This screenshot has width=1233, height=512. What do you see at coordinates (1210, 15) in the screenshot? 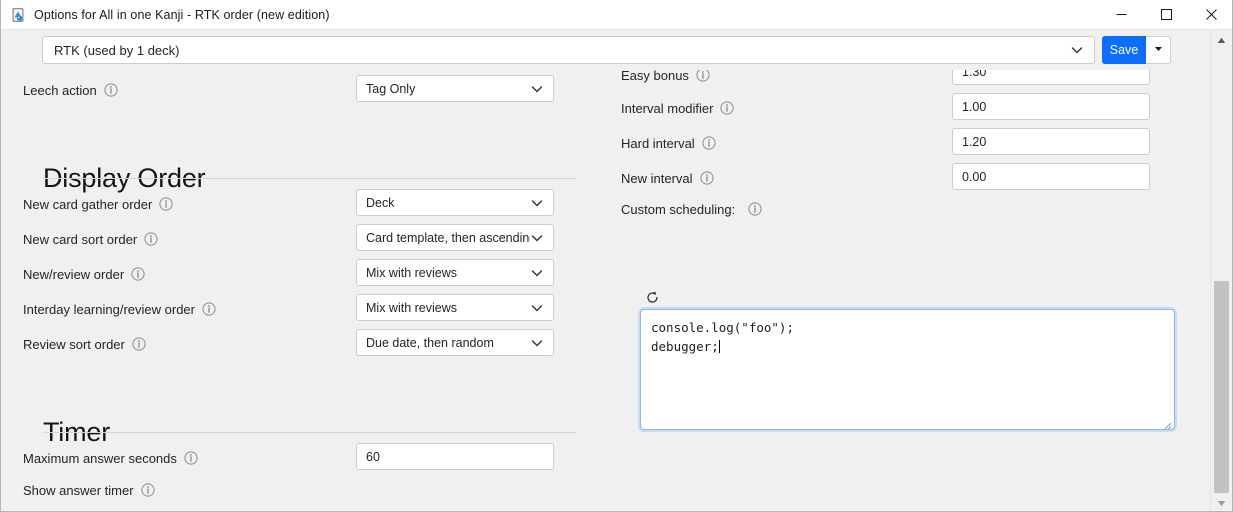
I see `close-button` at bounding box center [1210, 15].